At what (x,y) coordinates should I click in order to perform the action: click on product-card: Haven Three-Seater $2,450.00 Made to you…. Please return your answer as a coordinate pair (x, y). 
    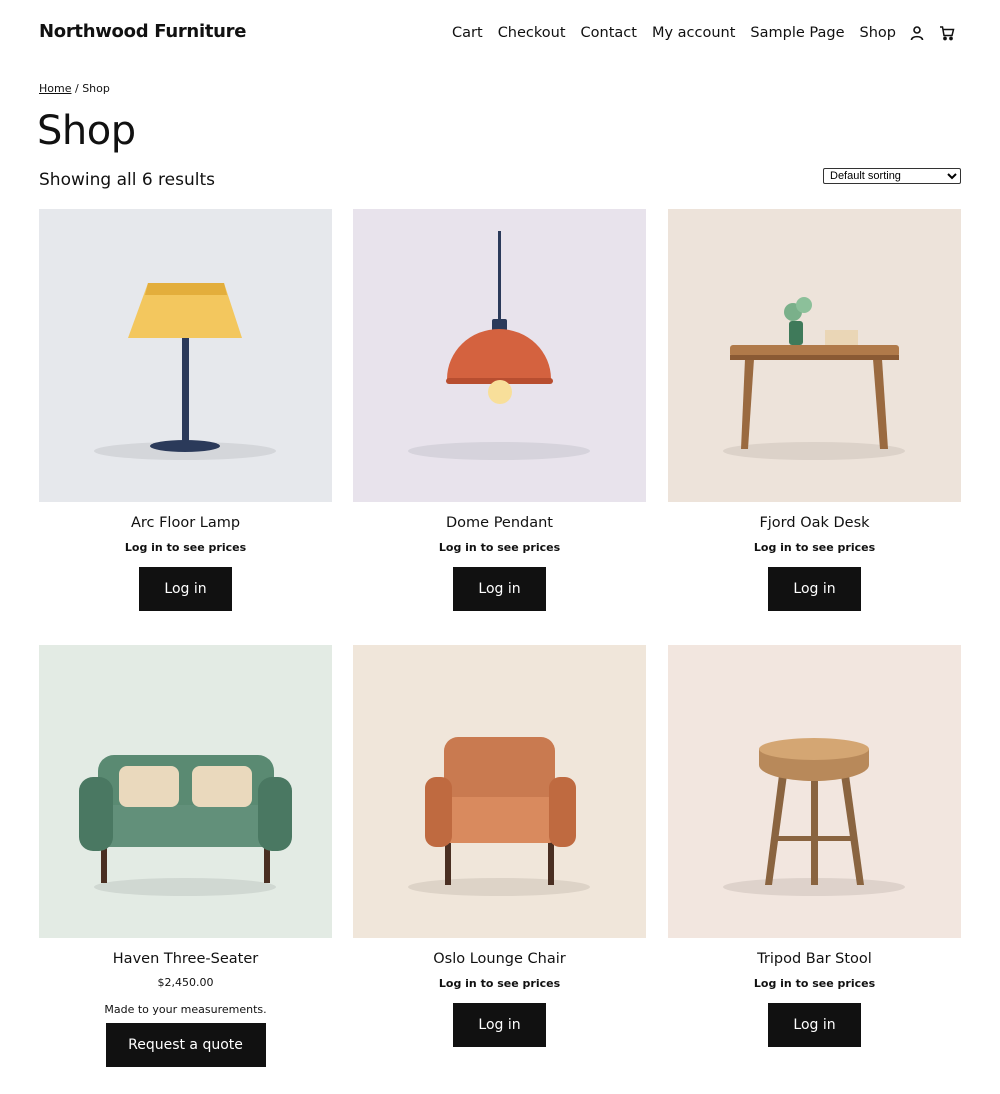
    Looking at the image, I should click on (185, 856).